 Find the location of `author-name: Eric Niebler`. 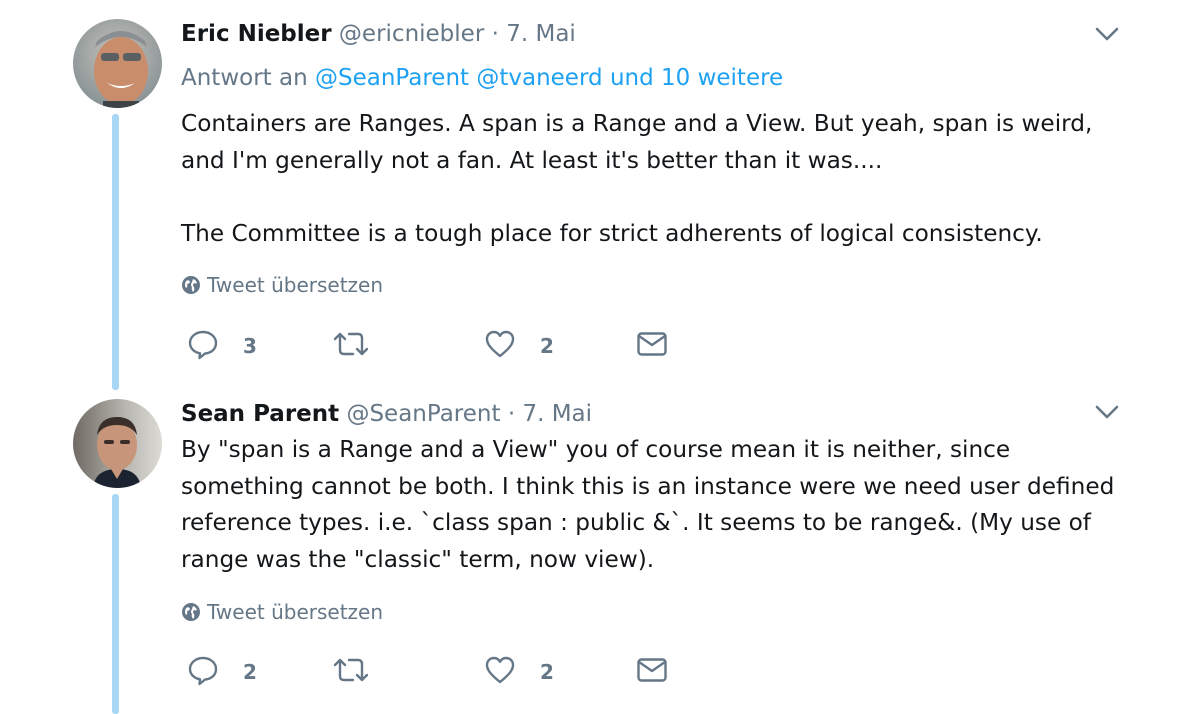

author-name: Eric Niebler is located at coordinates (256, 34).